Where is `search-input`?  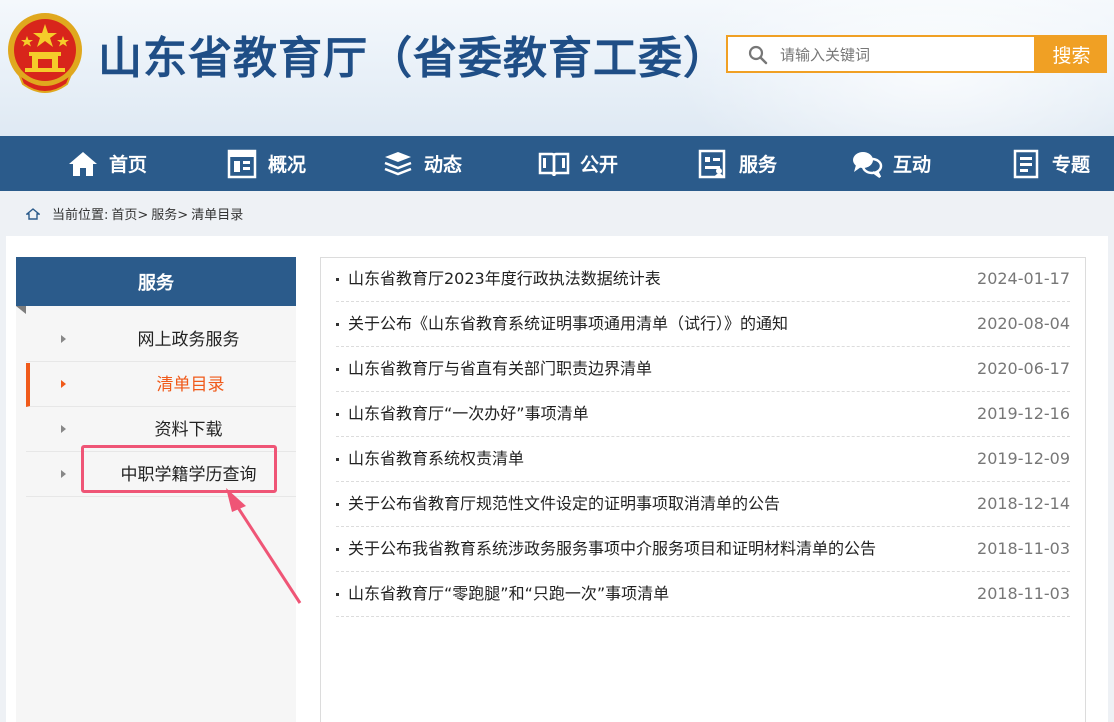
search-input is located at coordinates (905, 55).